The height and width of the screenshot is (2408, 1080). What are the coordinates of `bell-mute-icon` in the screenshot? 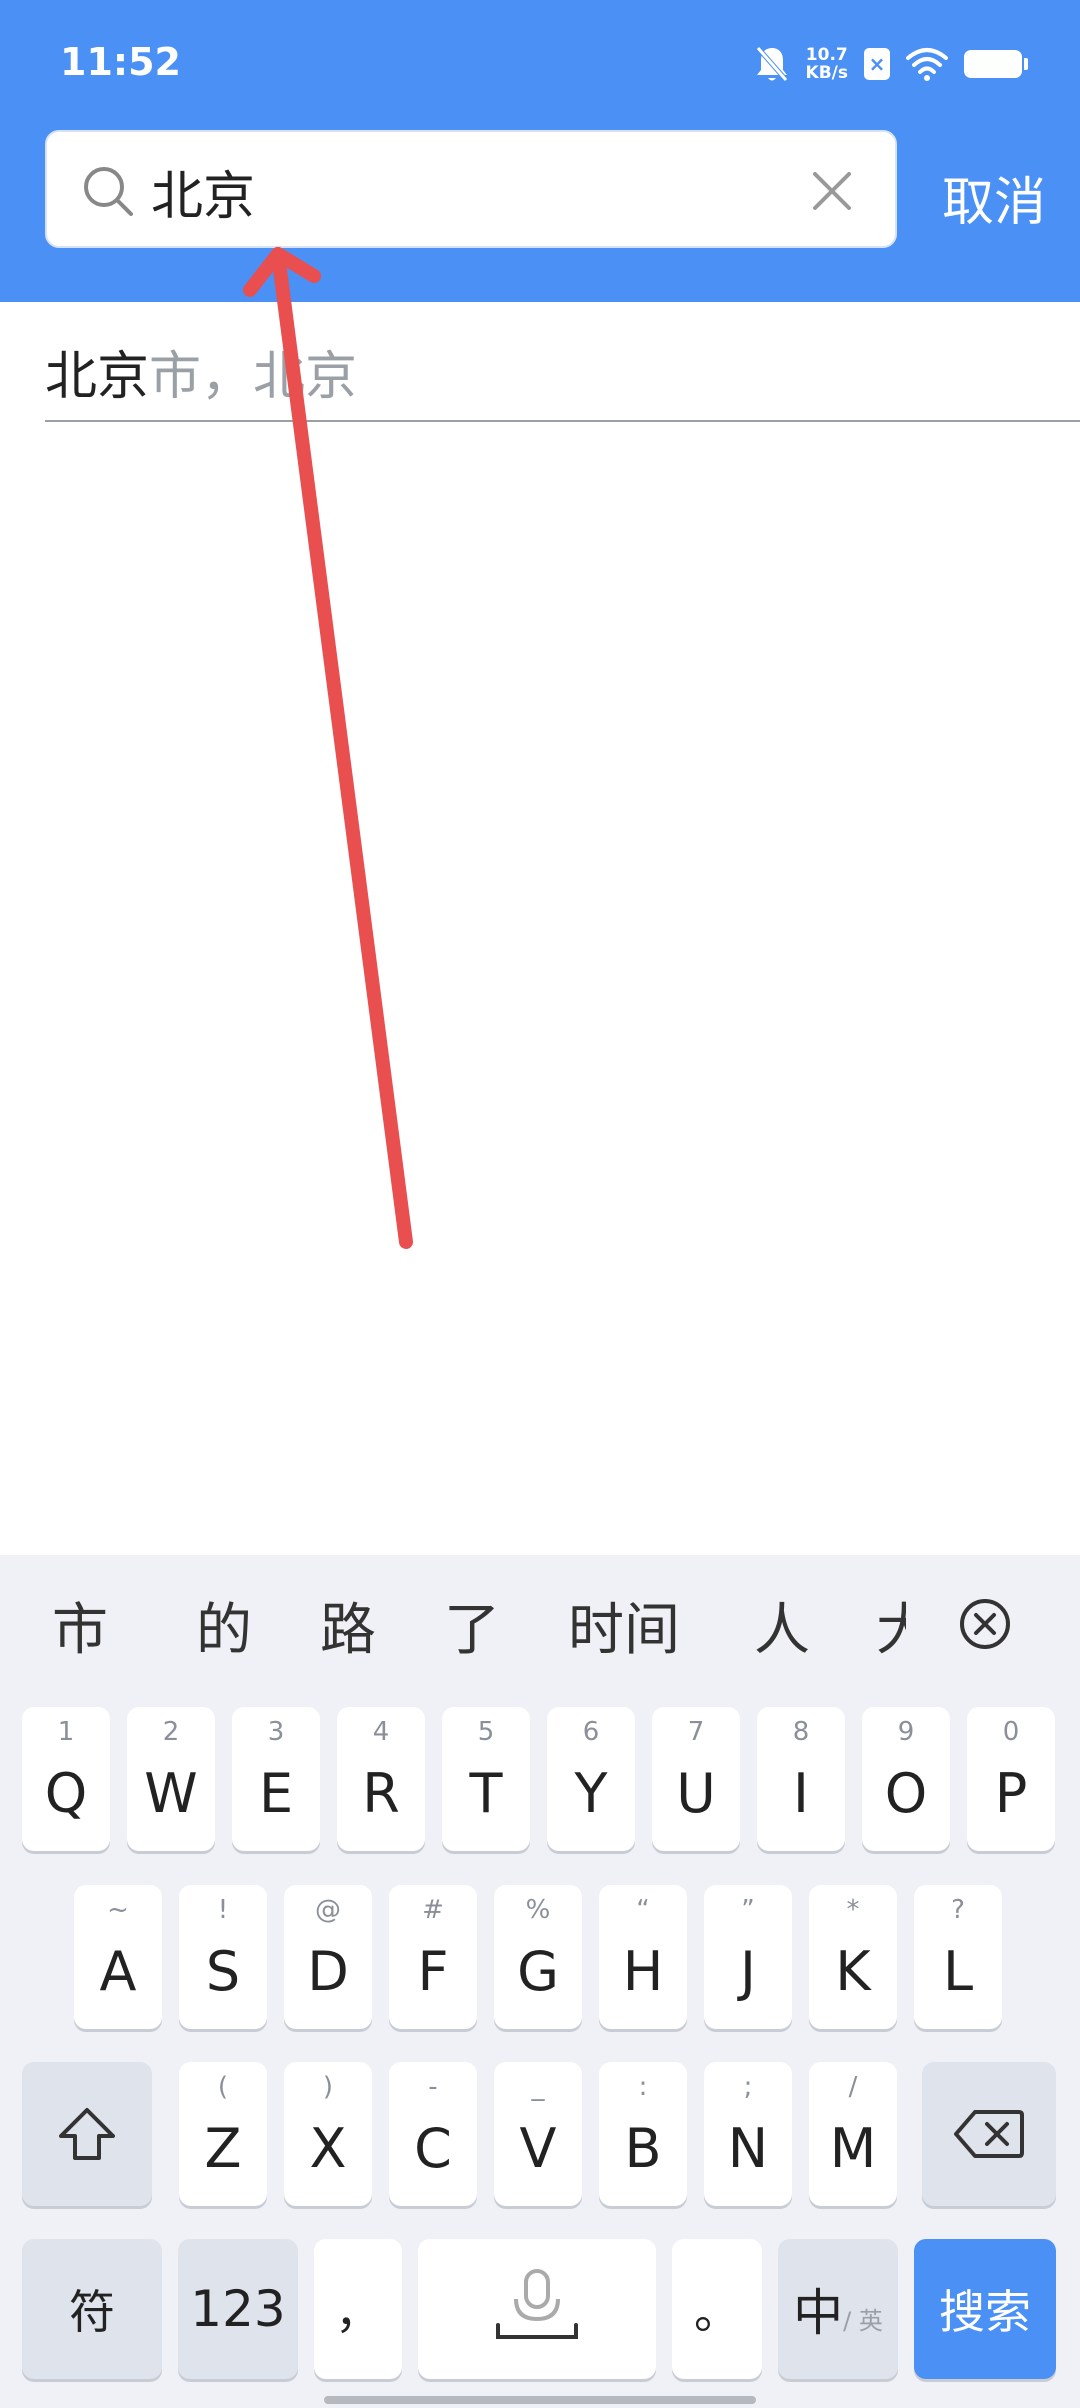 It's located at (771, 64).